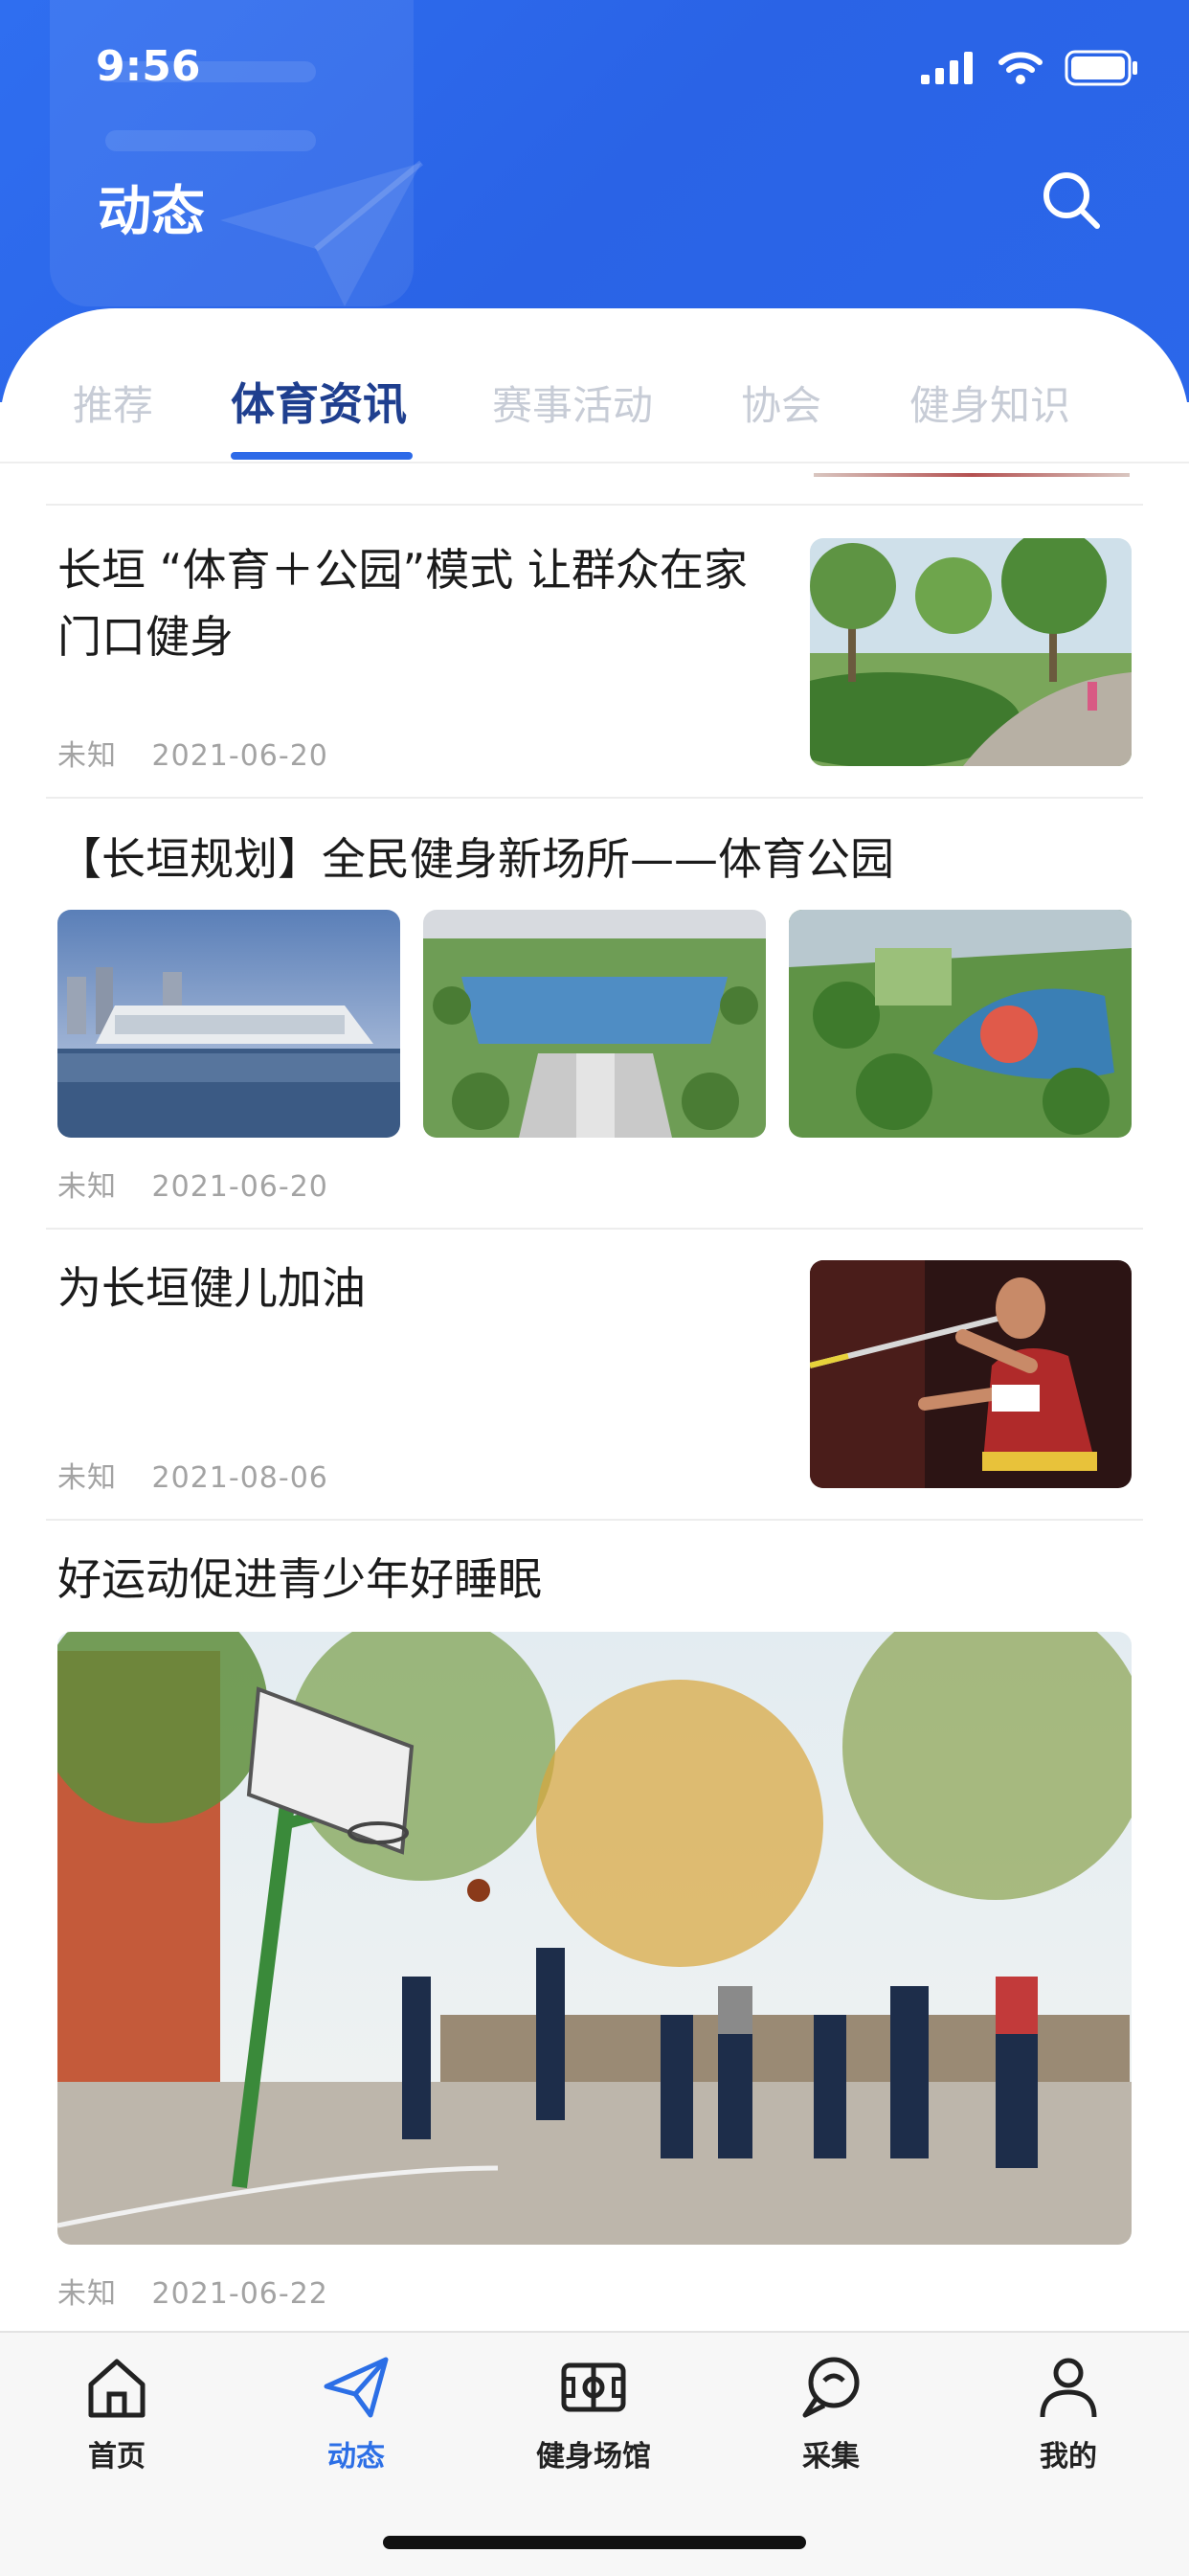  Describe the element at coordinates (831, 2457) in the screenshot. I see `nav-label: 采集` at that location.